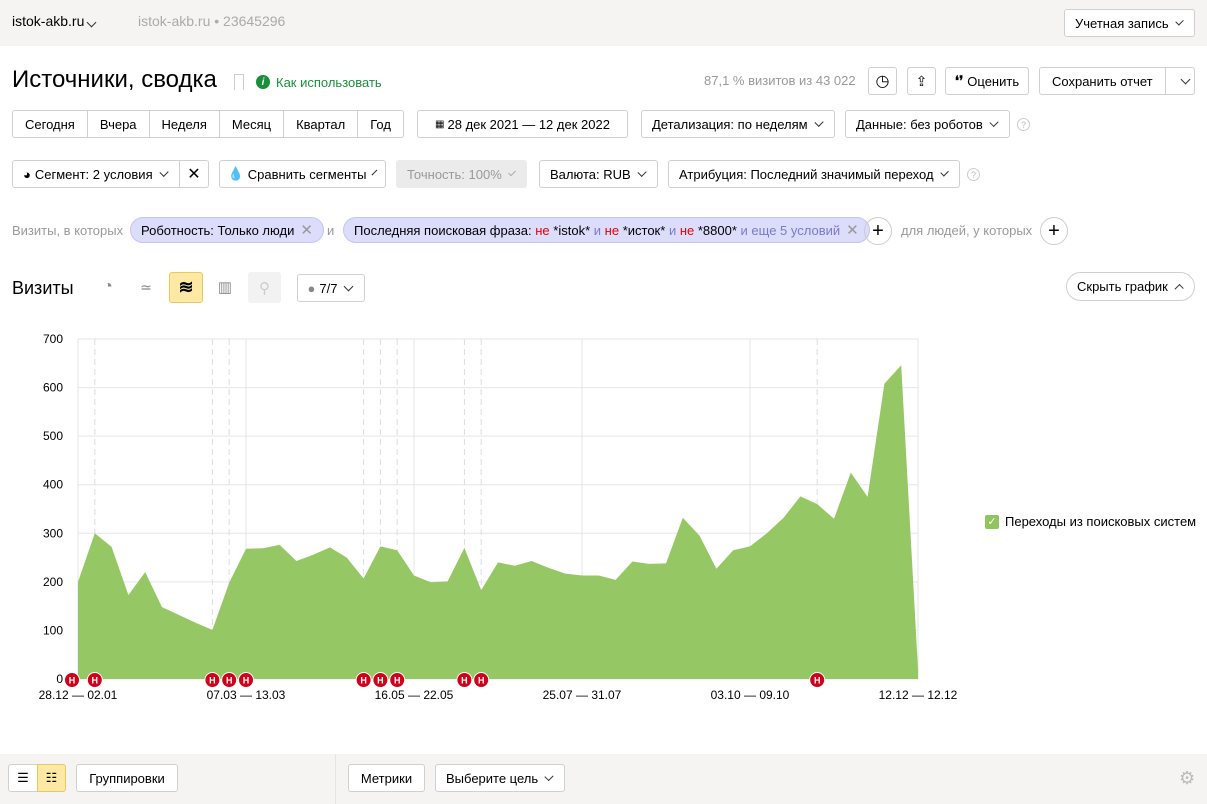  I want to click on data-filter-dropdown: Данные: без роботов, so click(927, 124).